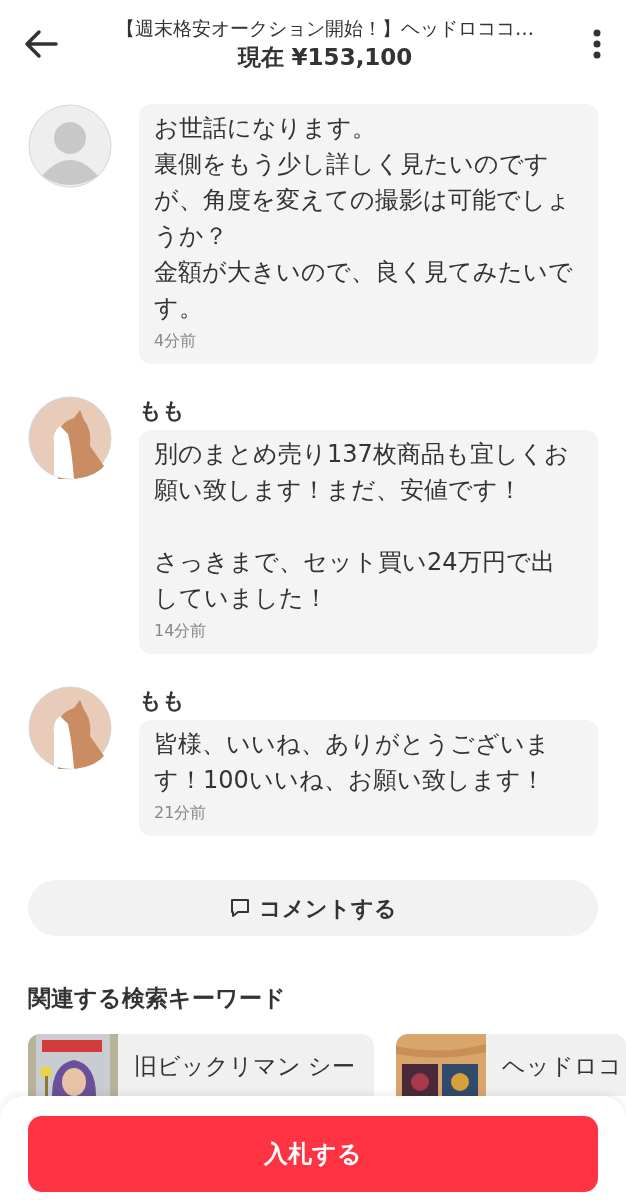  What do you see at coordinates (181, 631) in the screenshot?
I see `comment-time: 14分前` at bounding box center [181, 631].